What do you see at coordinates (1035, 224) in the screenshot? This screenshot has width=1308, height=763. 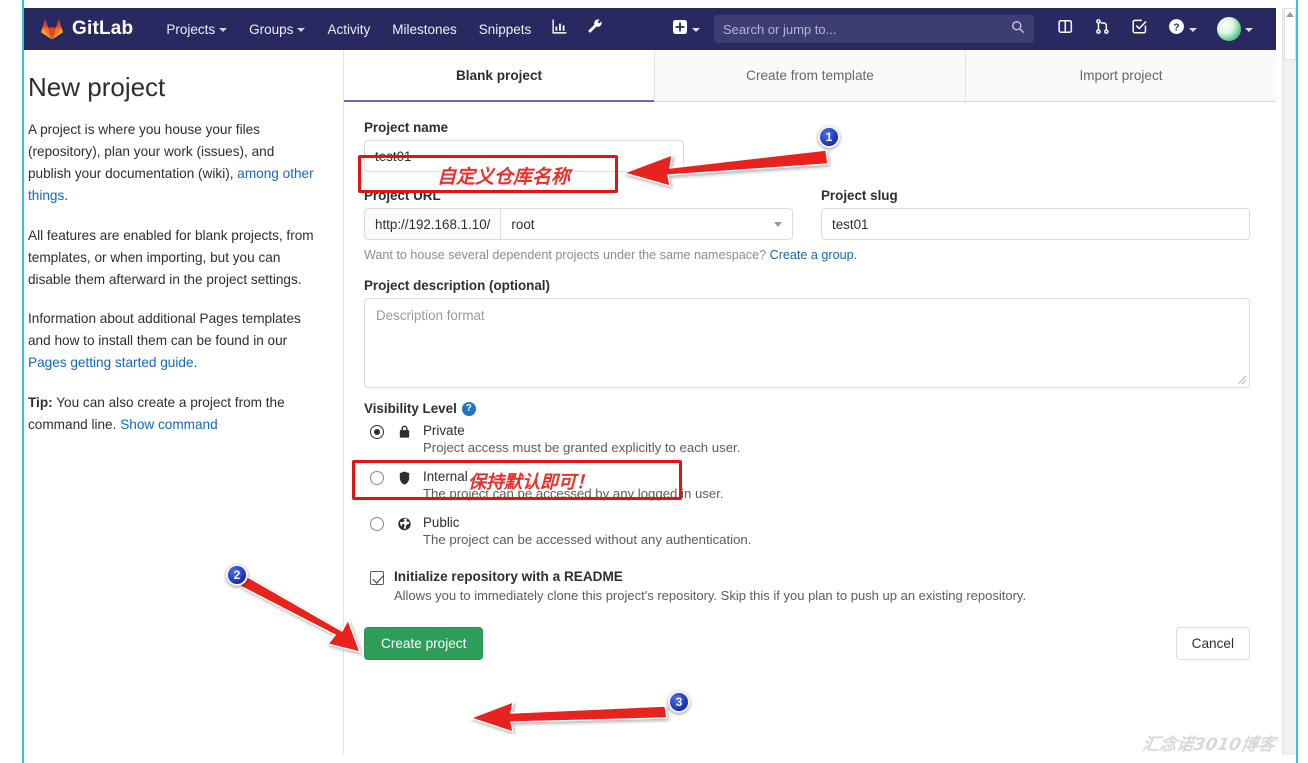 I see `project-slug-input: test01` at bounding box center [1035, 224].